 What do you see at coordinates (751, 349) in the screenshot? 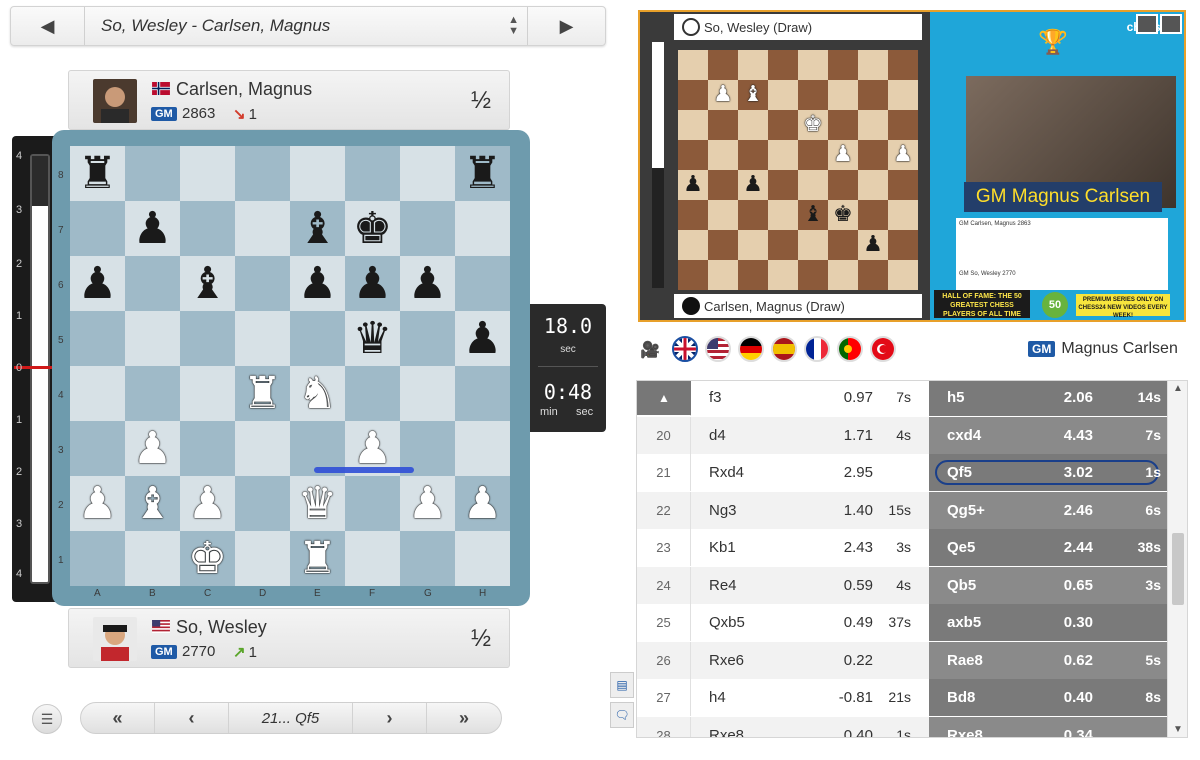
I see `german-flag-icon` at bounding box center [751, 349].